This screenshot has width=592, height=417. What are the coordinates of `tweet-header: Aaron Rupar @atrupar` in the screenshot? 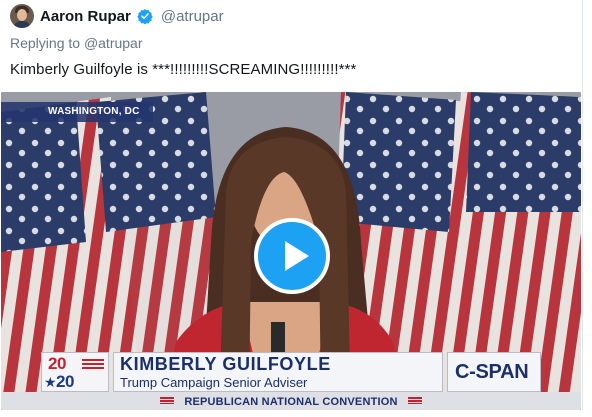 It's located at (117, 16).